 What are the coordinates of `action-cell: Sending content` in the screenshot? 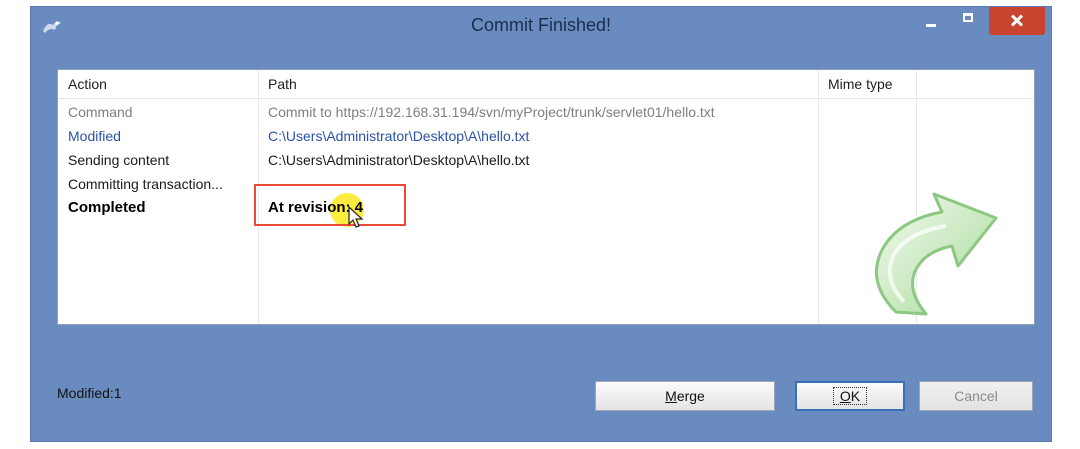 It's located at (119, 160).